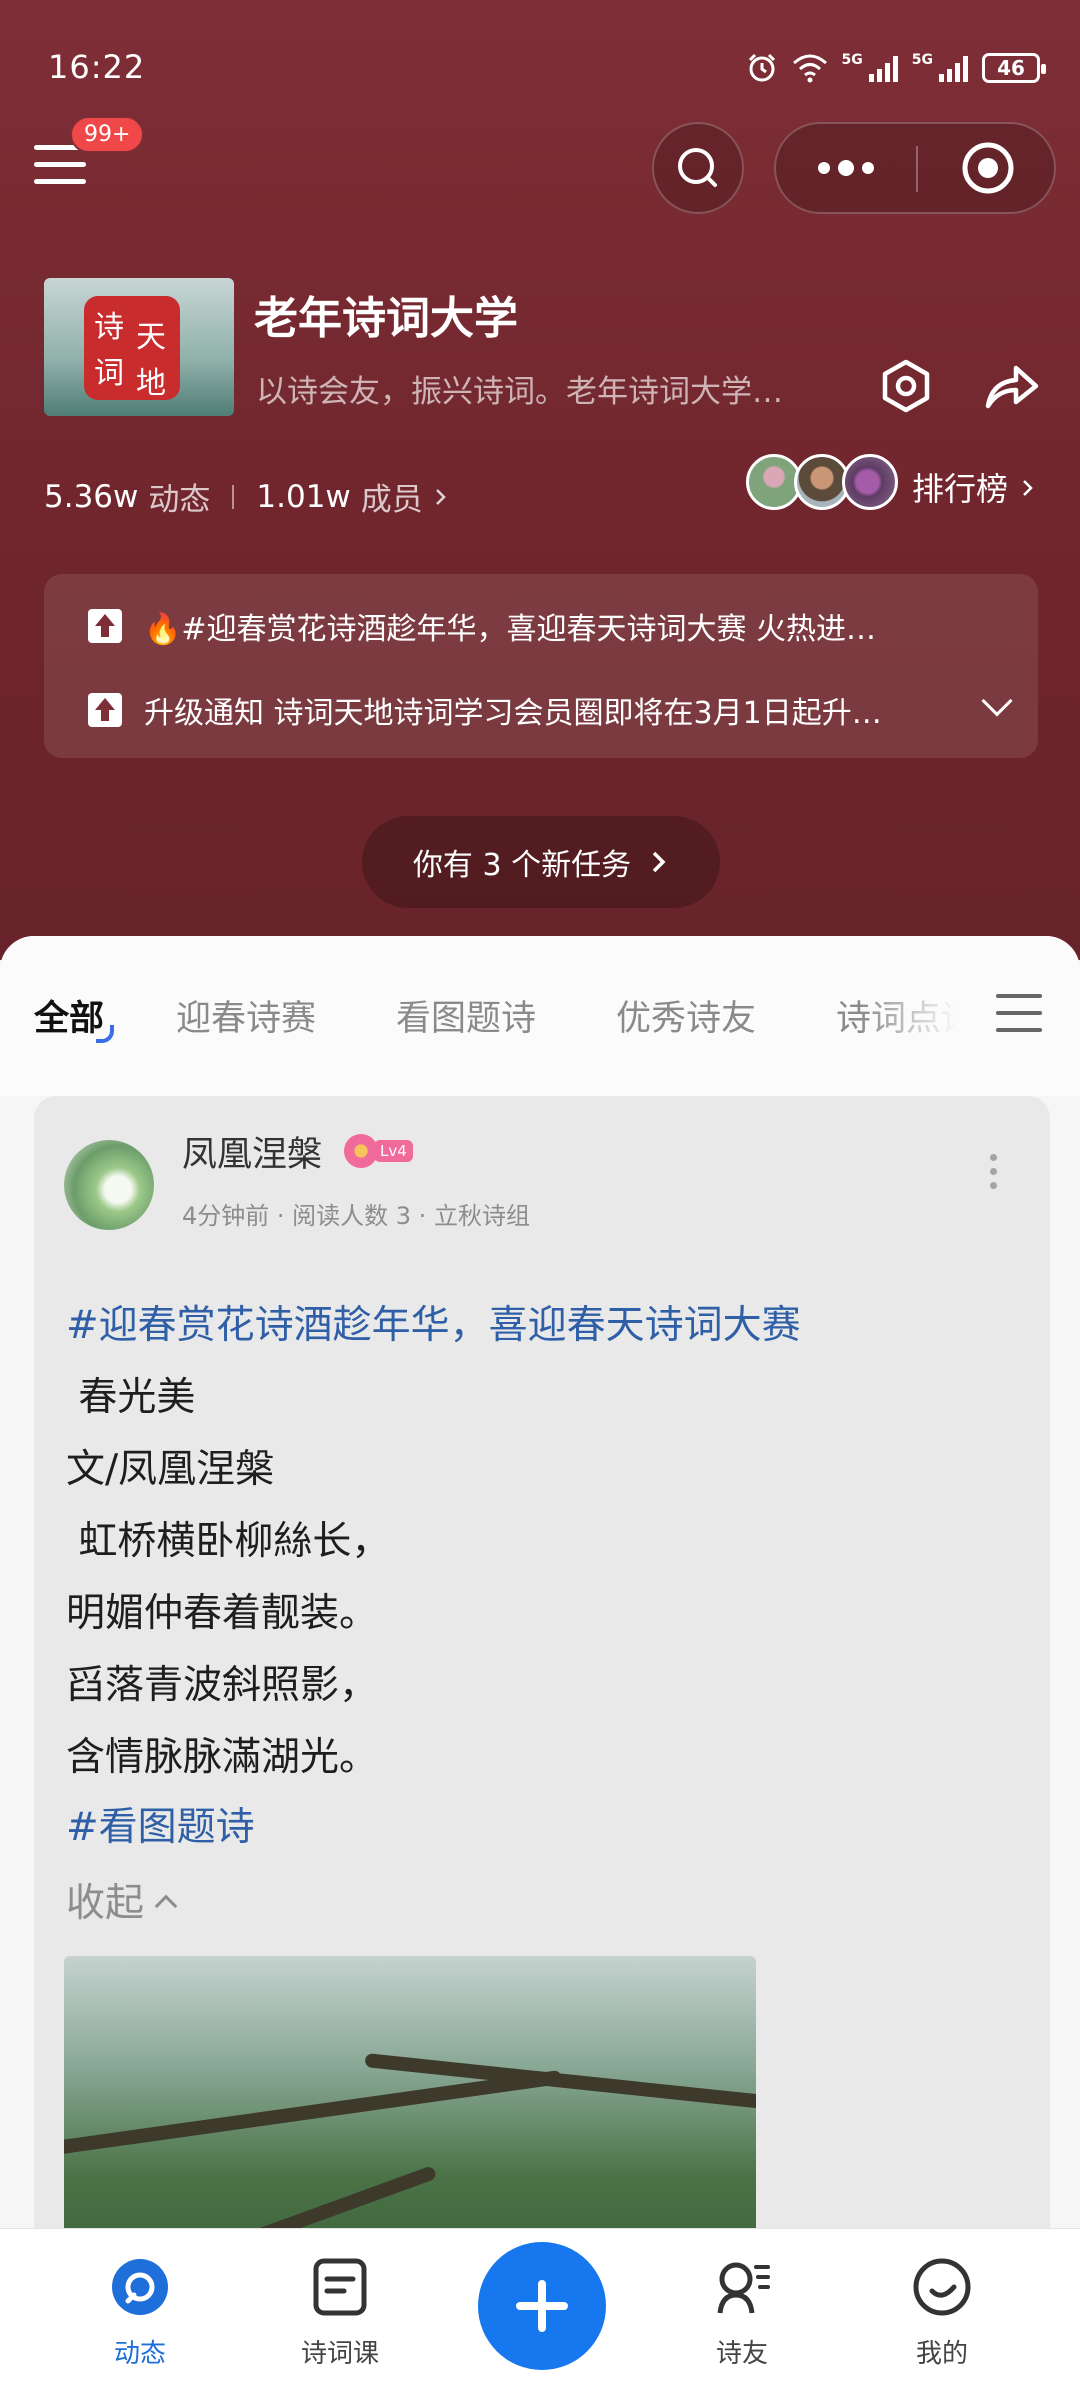 The width and height of the screenshot is (1080, 2387). I want to click on group-stats: 5.36w 动态 1.01w 成员, so click(247, 496).